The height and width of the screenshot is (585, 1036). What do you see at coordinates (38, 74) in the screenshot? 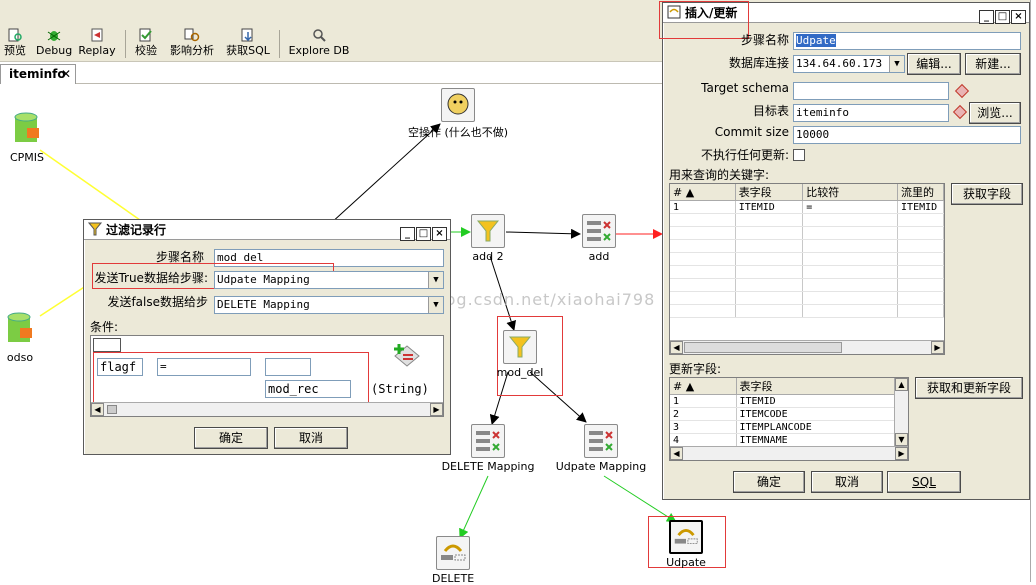
I see `tab-iteminfo: iteminfo ✕` at bounding box center [38, 74].